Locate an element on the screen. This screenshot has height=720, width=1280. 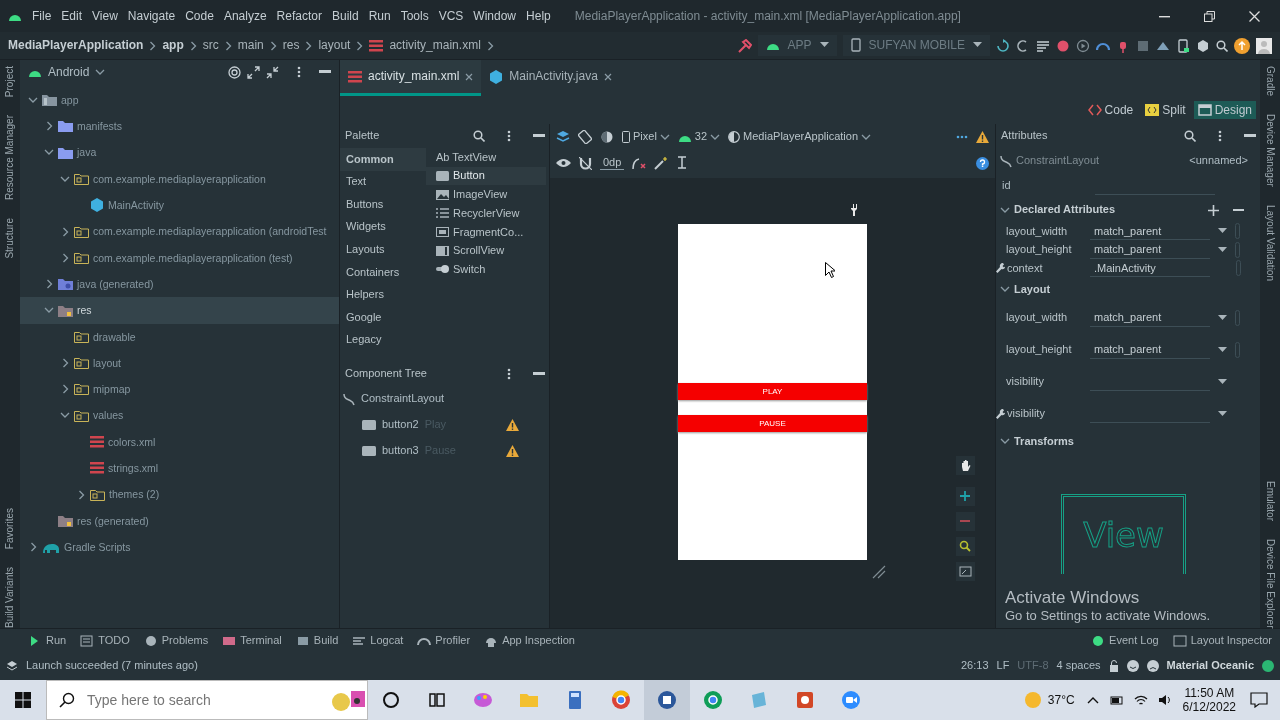
menu-item: Analyze is located at coordinates (245, 16).